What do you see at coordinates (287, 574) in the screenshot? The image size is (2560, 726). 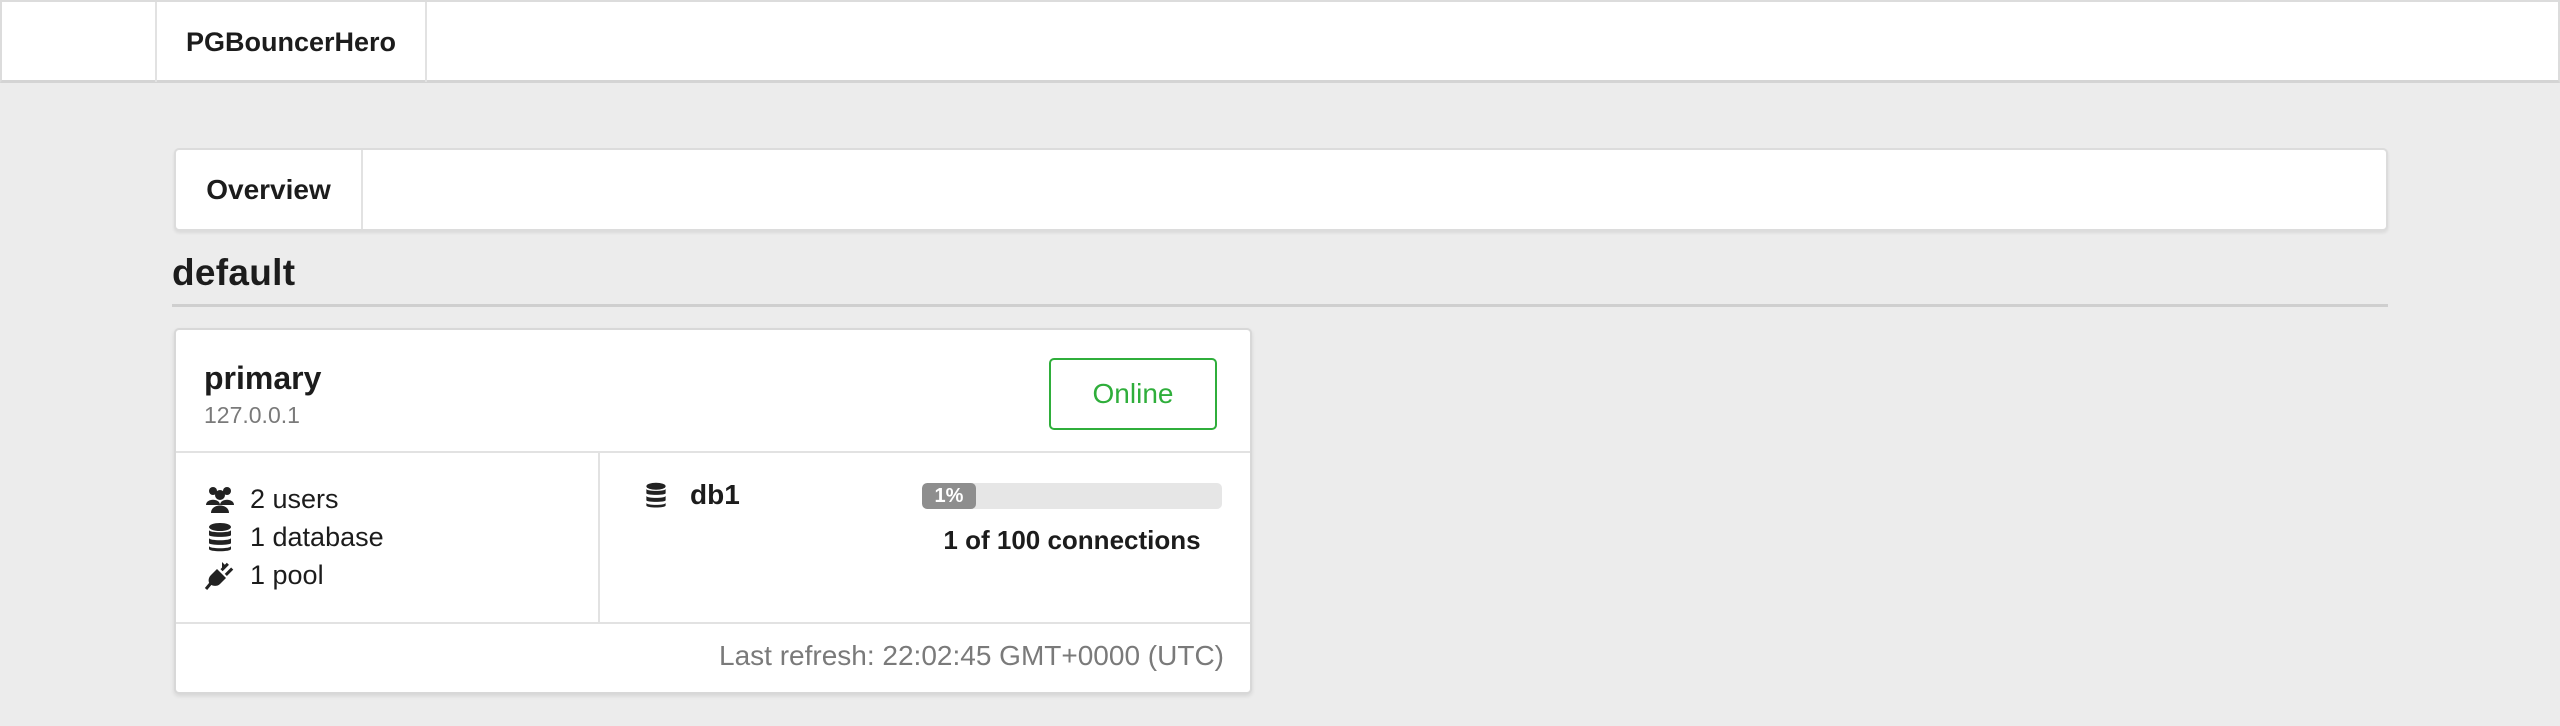 I see `stat-pools-label: 1 pool` at bounding box center [287, 574].